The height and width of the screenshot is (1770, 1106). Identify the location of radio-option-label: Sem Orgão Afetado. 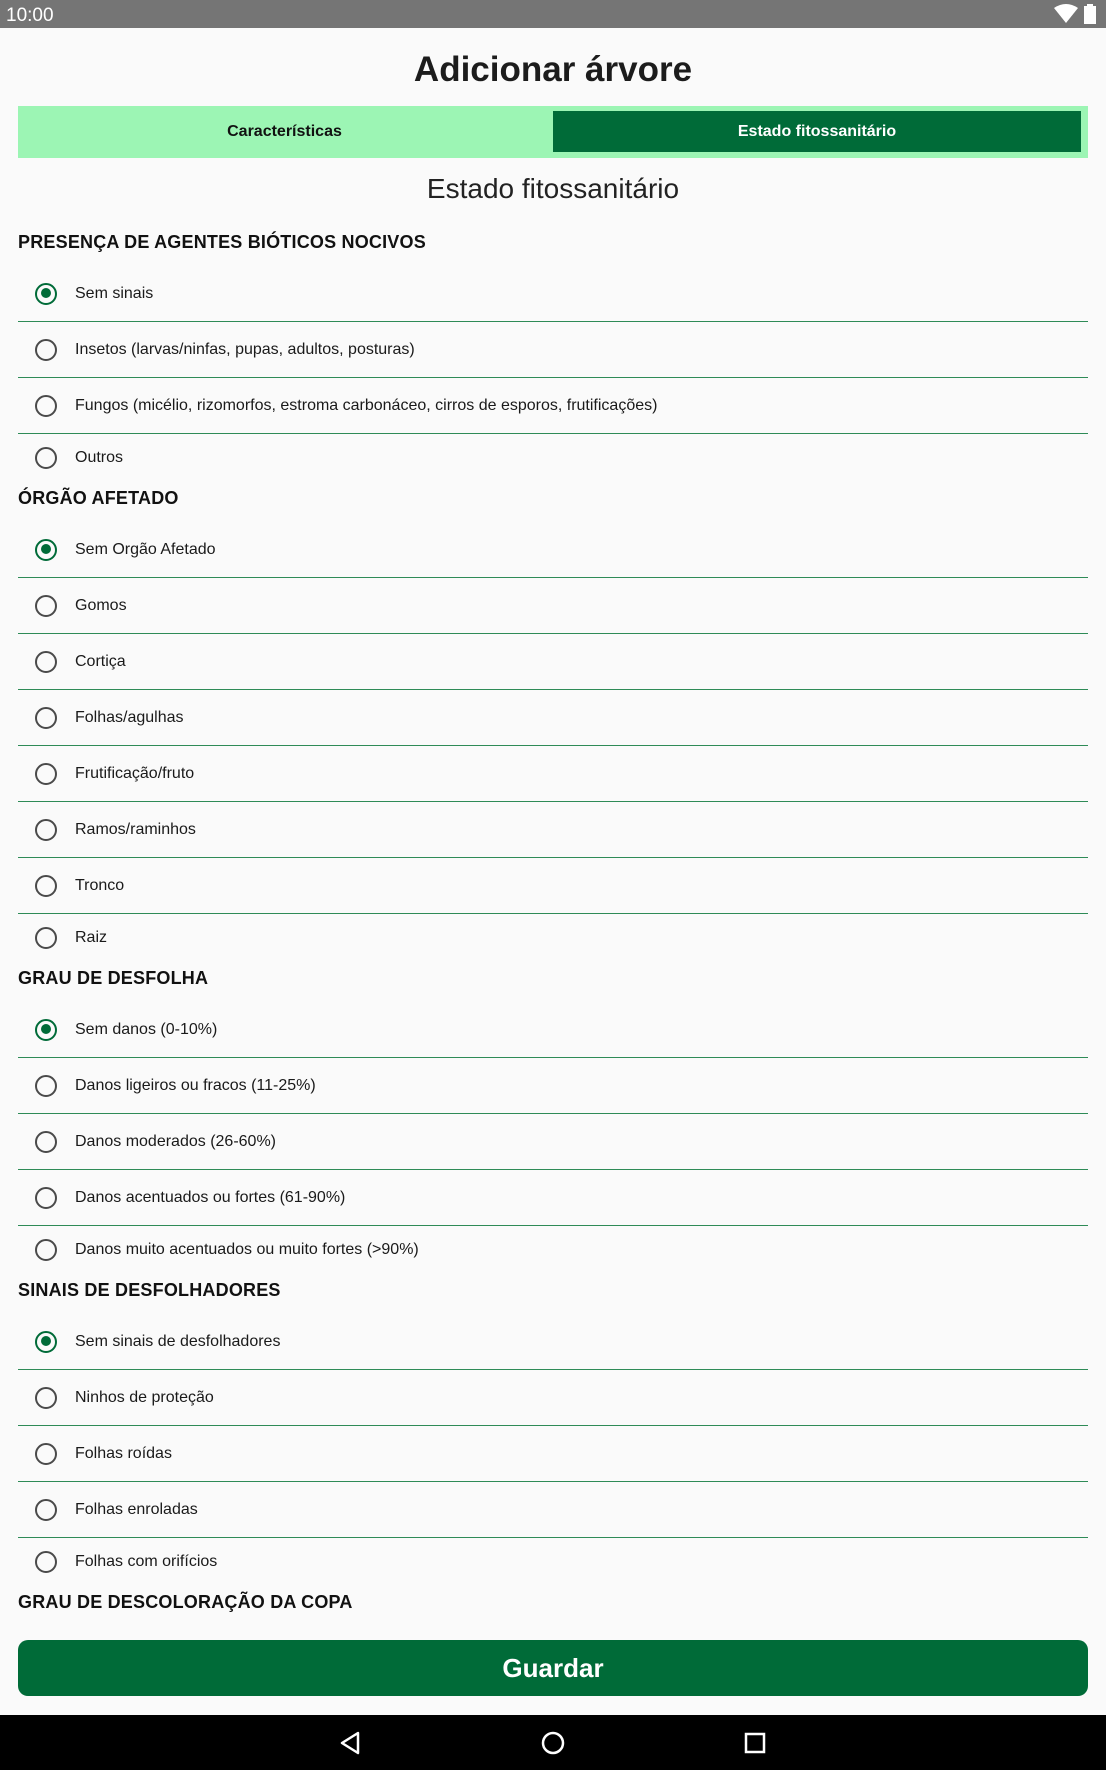
(145, 549).